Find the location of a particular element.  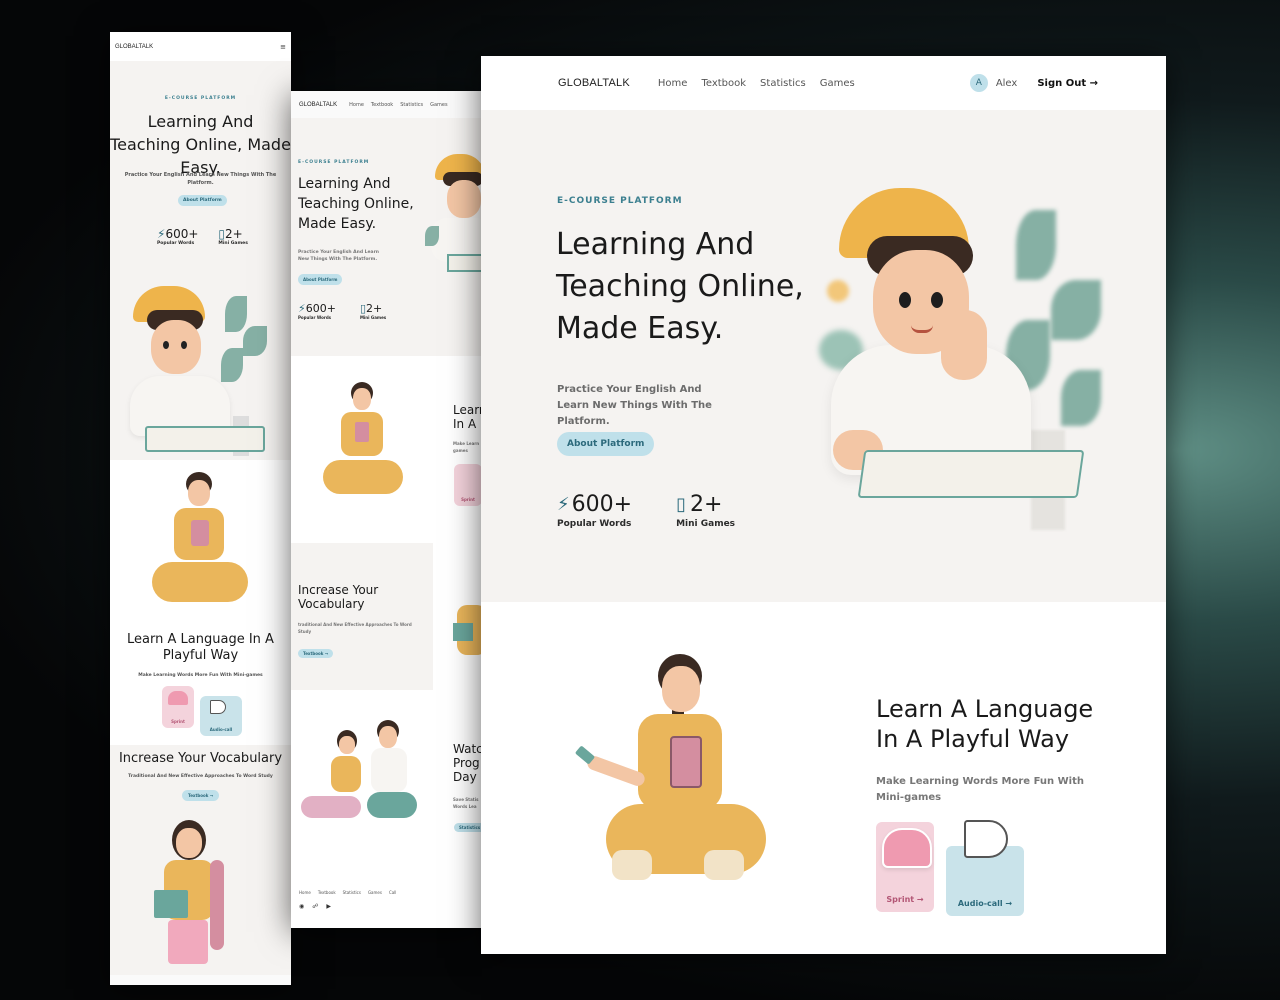

card-label: Audio-call is located at coordinates (221, 729).